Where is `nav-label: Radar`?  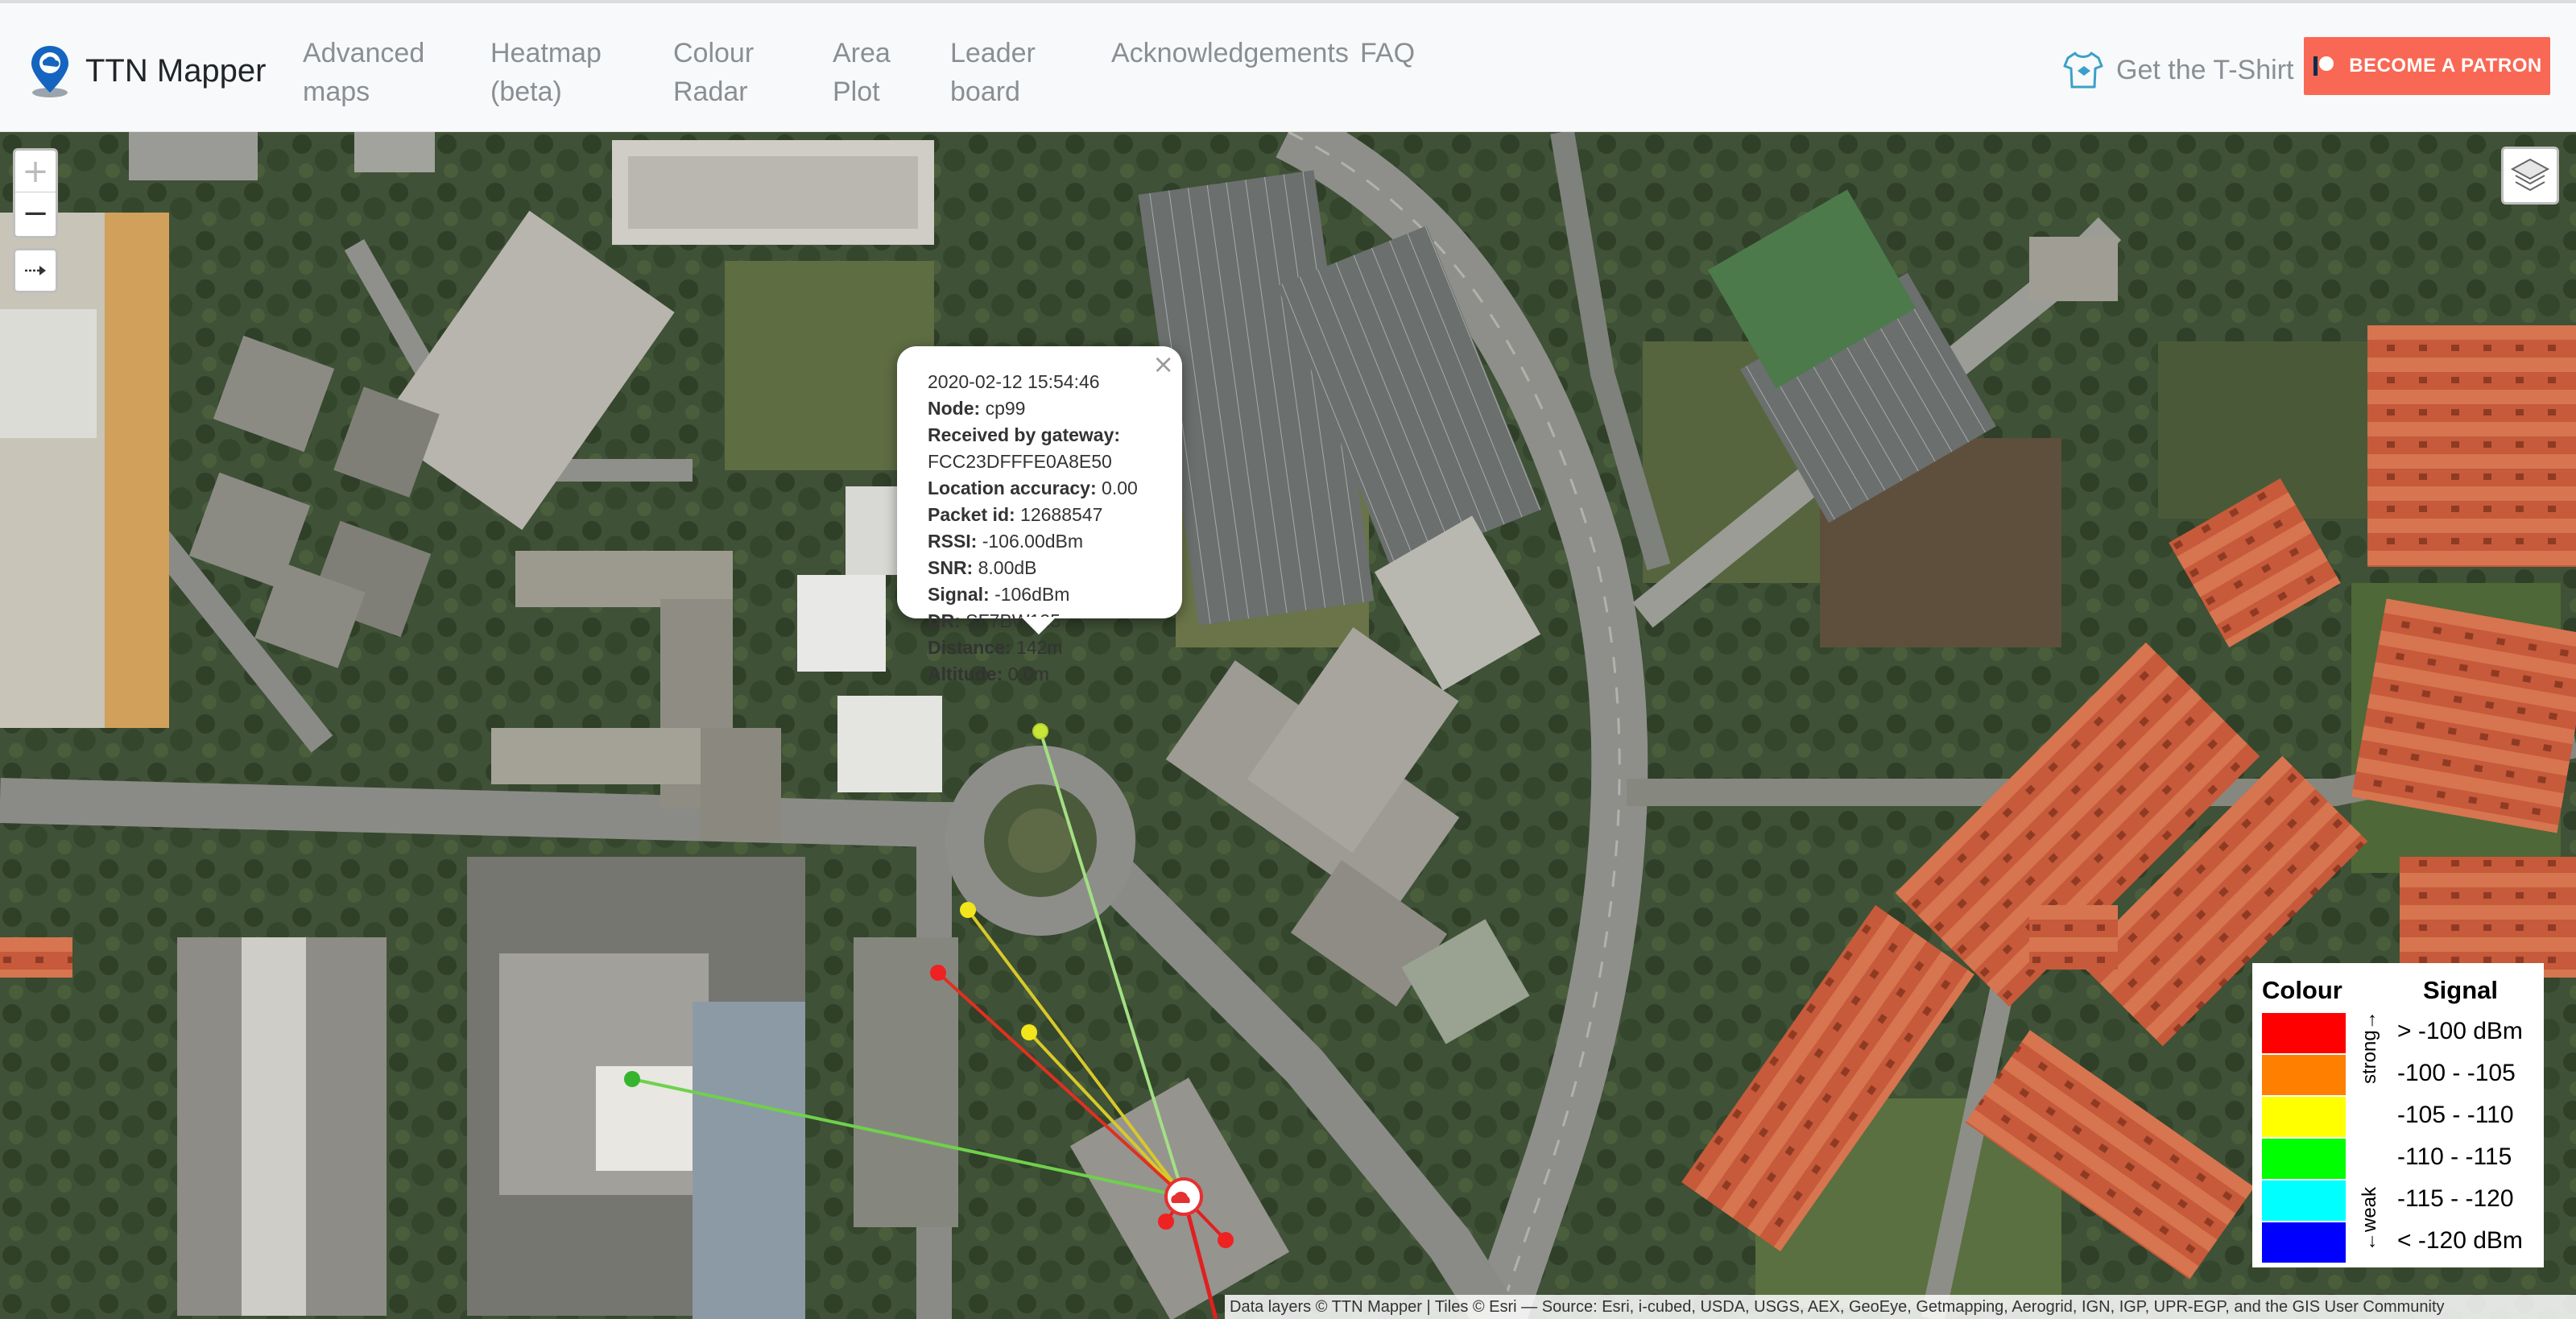 nav-label: Radar is located at coordinates (711, 92).